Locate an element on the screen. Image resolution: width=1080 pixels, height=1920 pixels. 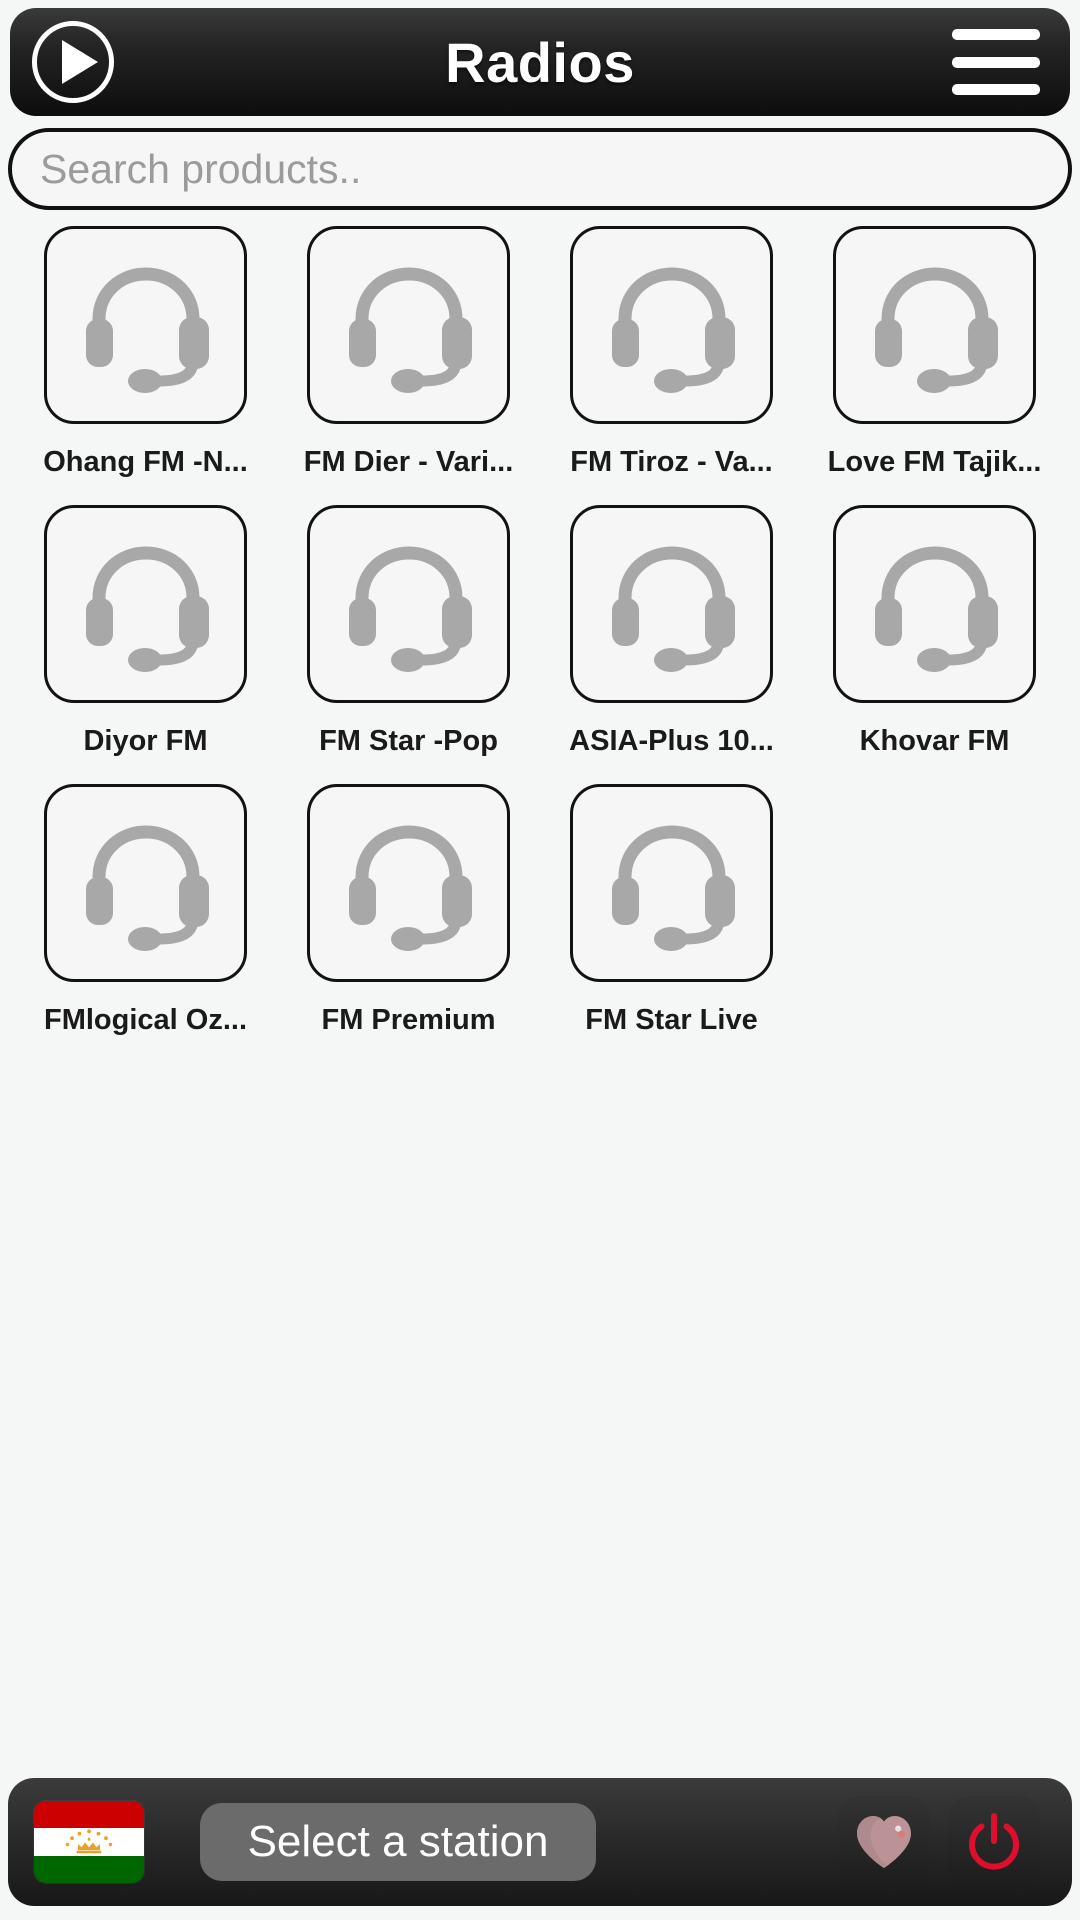
search-input: Search products.. is located at coordinates (540, 169).